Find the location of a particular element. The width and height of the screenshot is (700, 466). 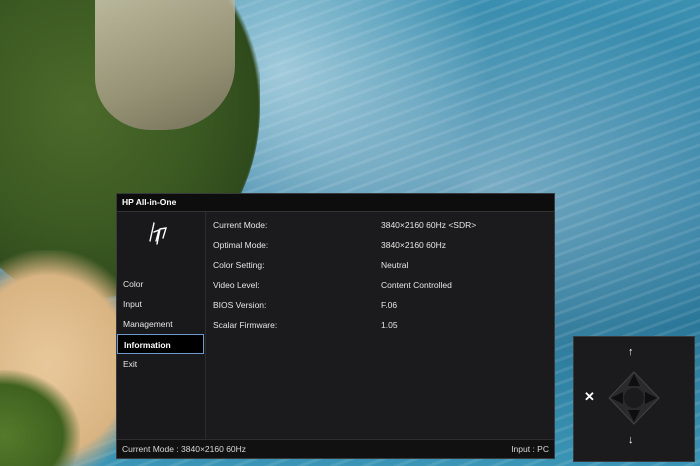

info-label: BIOS Version: is located at coordinates (240, 305).